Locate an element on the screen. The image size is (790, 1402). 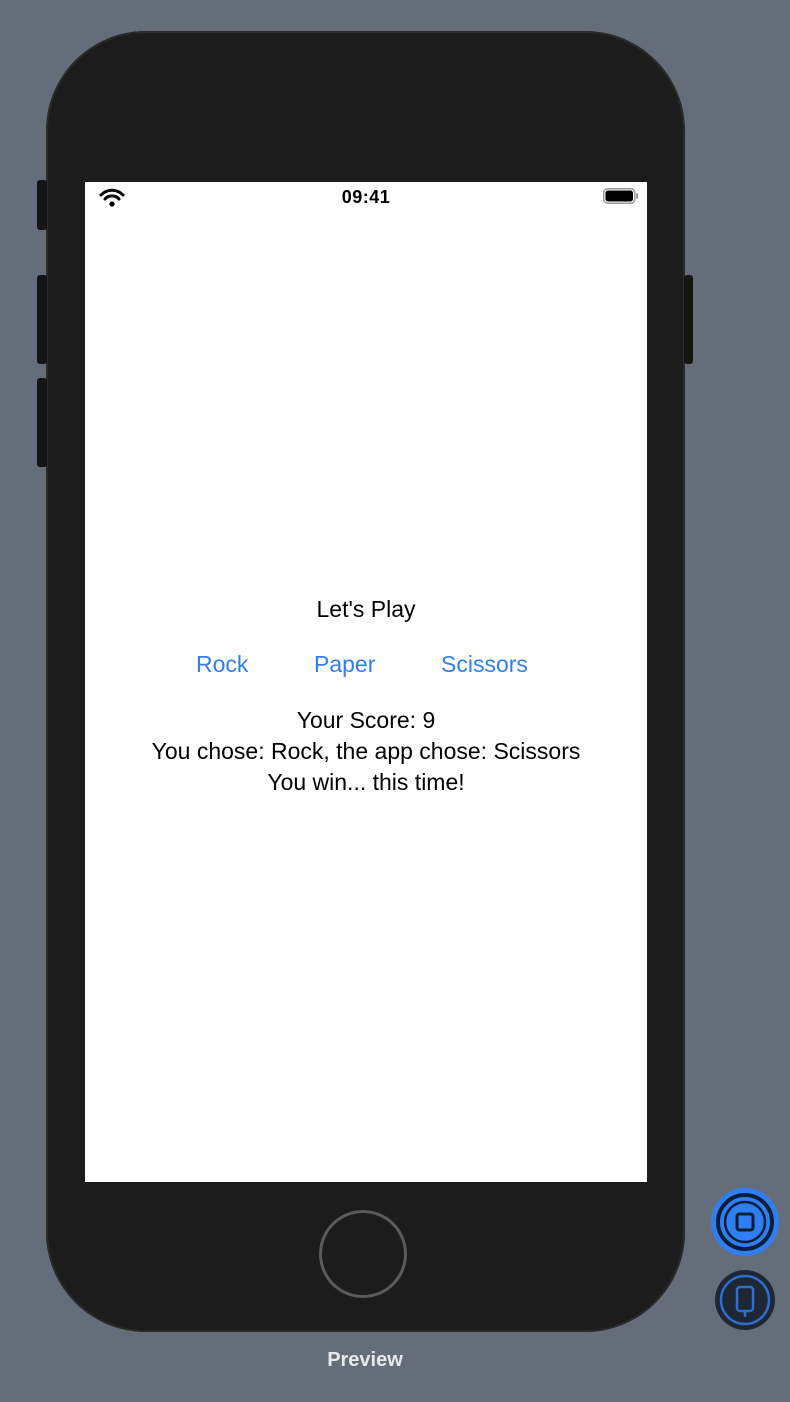
status-bar: 09:41 is located at coordinates (366, 197).